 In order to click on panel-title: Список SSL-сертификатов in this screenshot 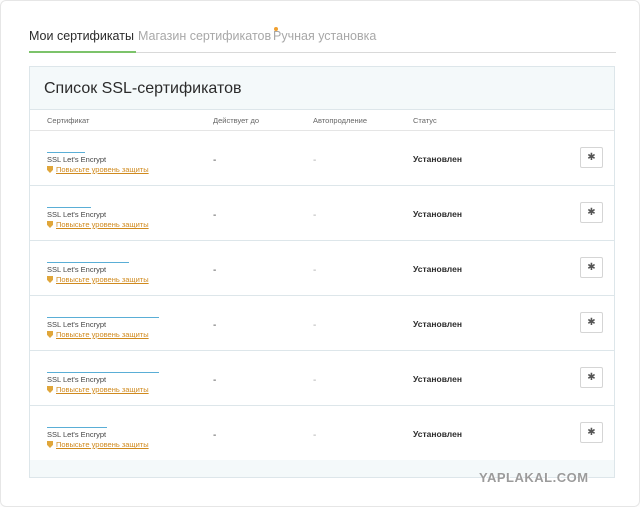, I will do `click(143, 88)`.